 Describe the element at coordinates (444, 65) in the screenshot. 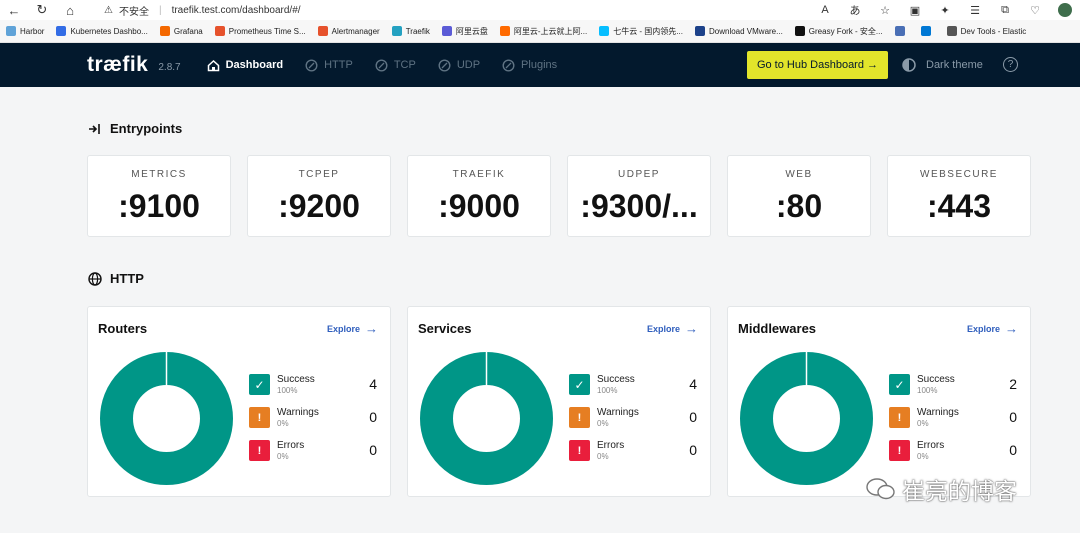

I see `udp-icon` at that location.